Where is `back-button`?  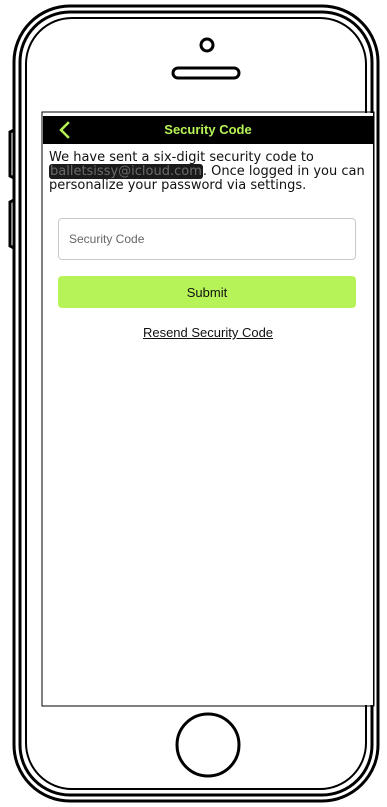 back-button is located at coordinates (65, 130).